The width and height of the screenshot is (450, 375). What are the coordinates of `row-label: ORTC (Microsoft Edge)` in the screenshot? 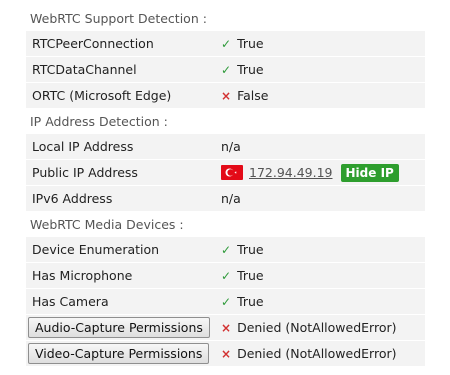 It's located at (102, 95).